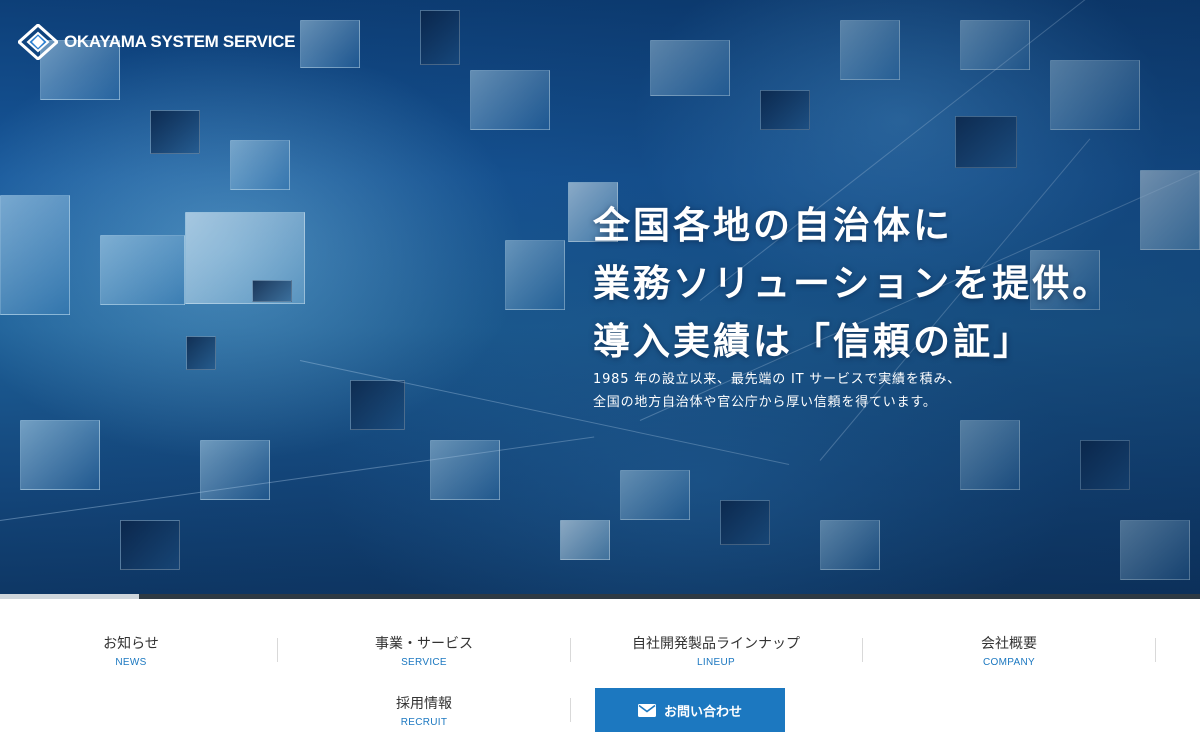  Describe the element at coordinates (716, 644) in the screenshot. I see `nav-label-ja: 自社開発製品ラインナップ` at that location.